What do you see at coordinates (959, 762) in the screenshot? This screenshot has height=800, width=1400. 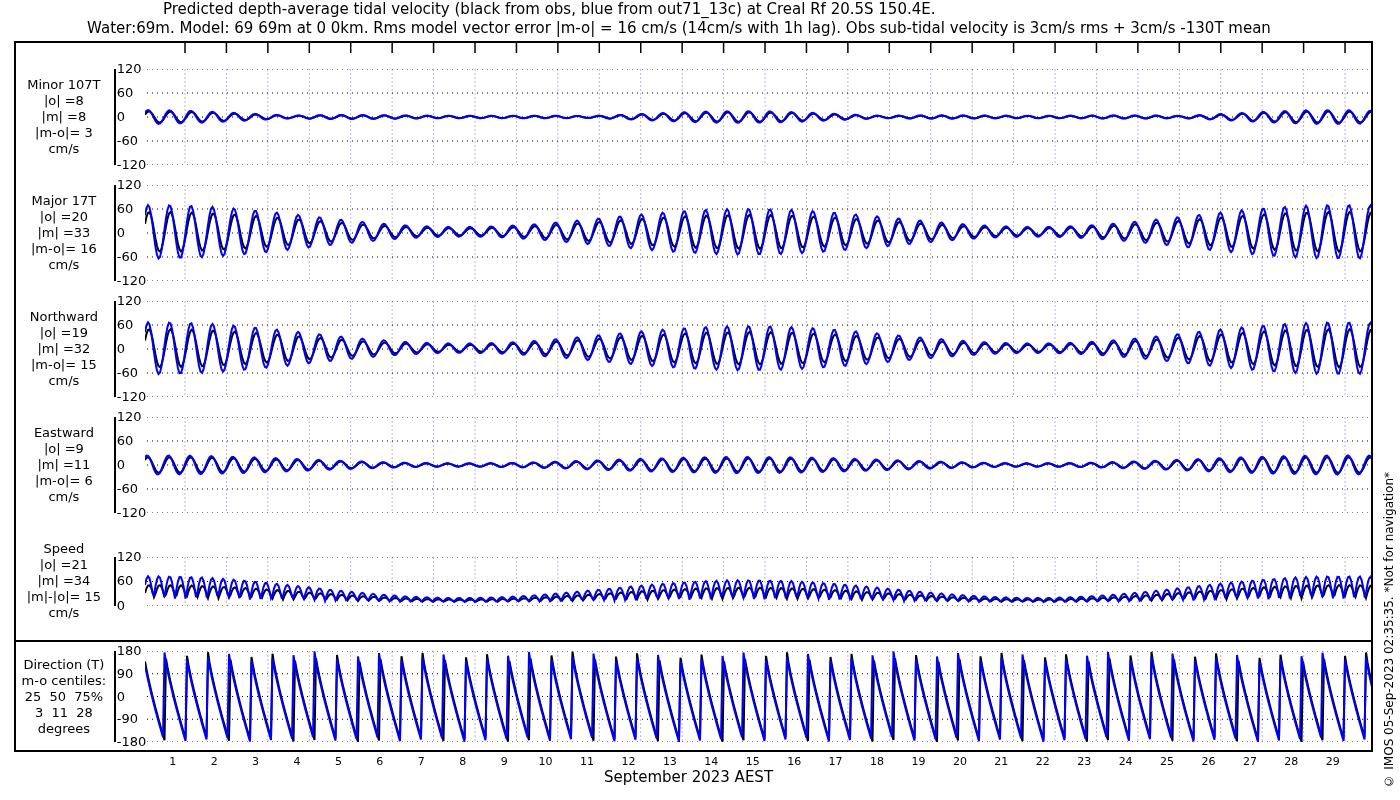 I see `day-tick-label: 20` at bounding box center [959, 762].